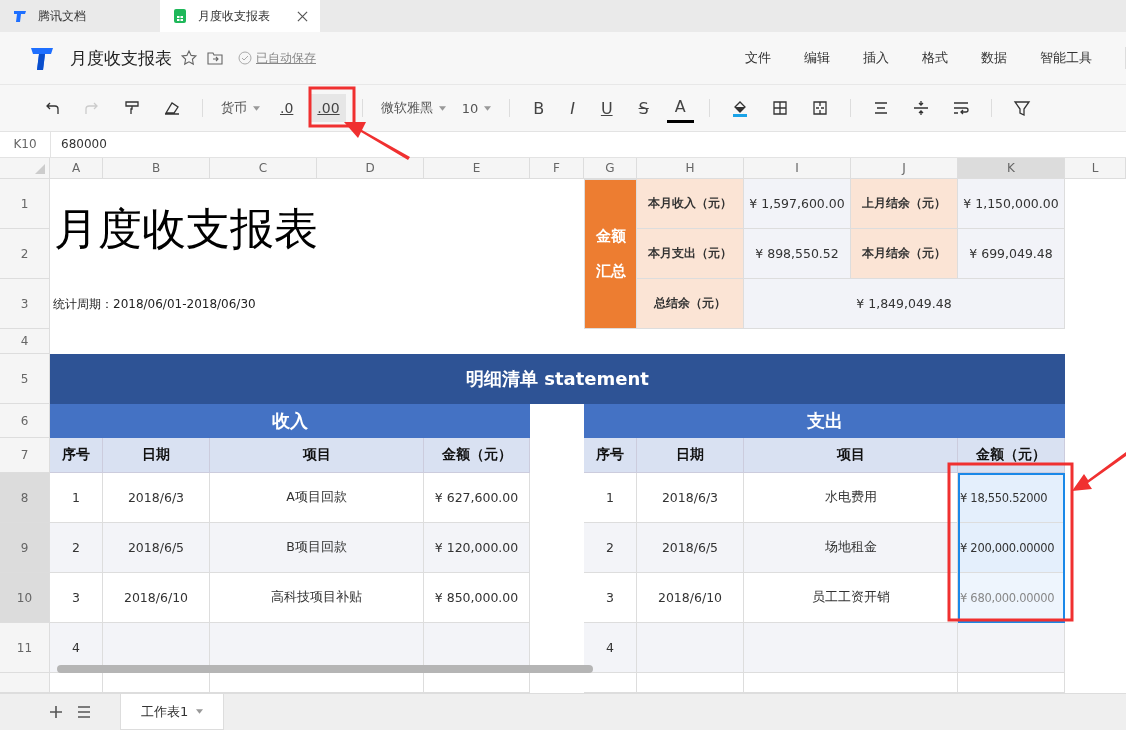 This screenshot has width=1126, height=730. I want to click on decimal-button: .0, so click(287, 108).